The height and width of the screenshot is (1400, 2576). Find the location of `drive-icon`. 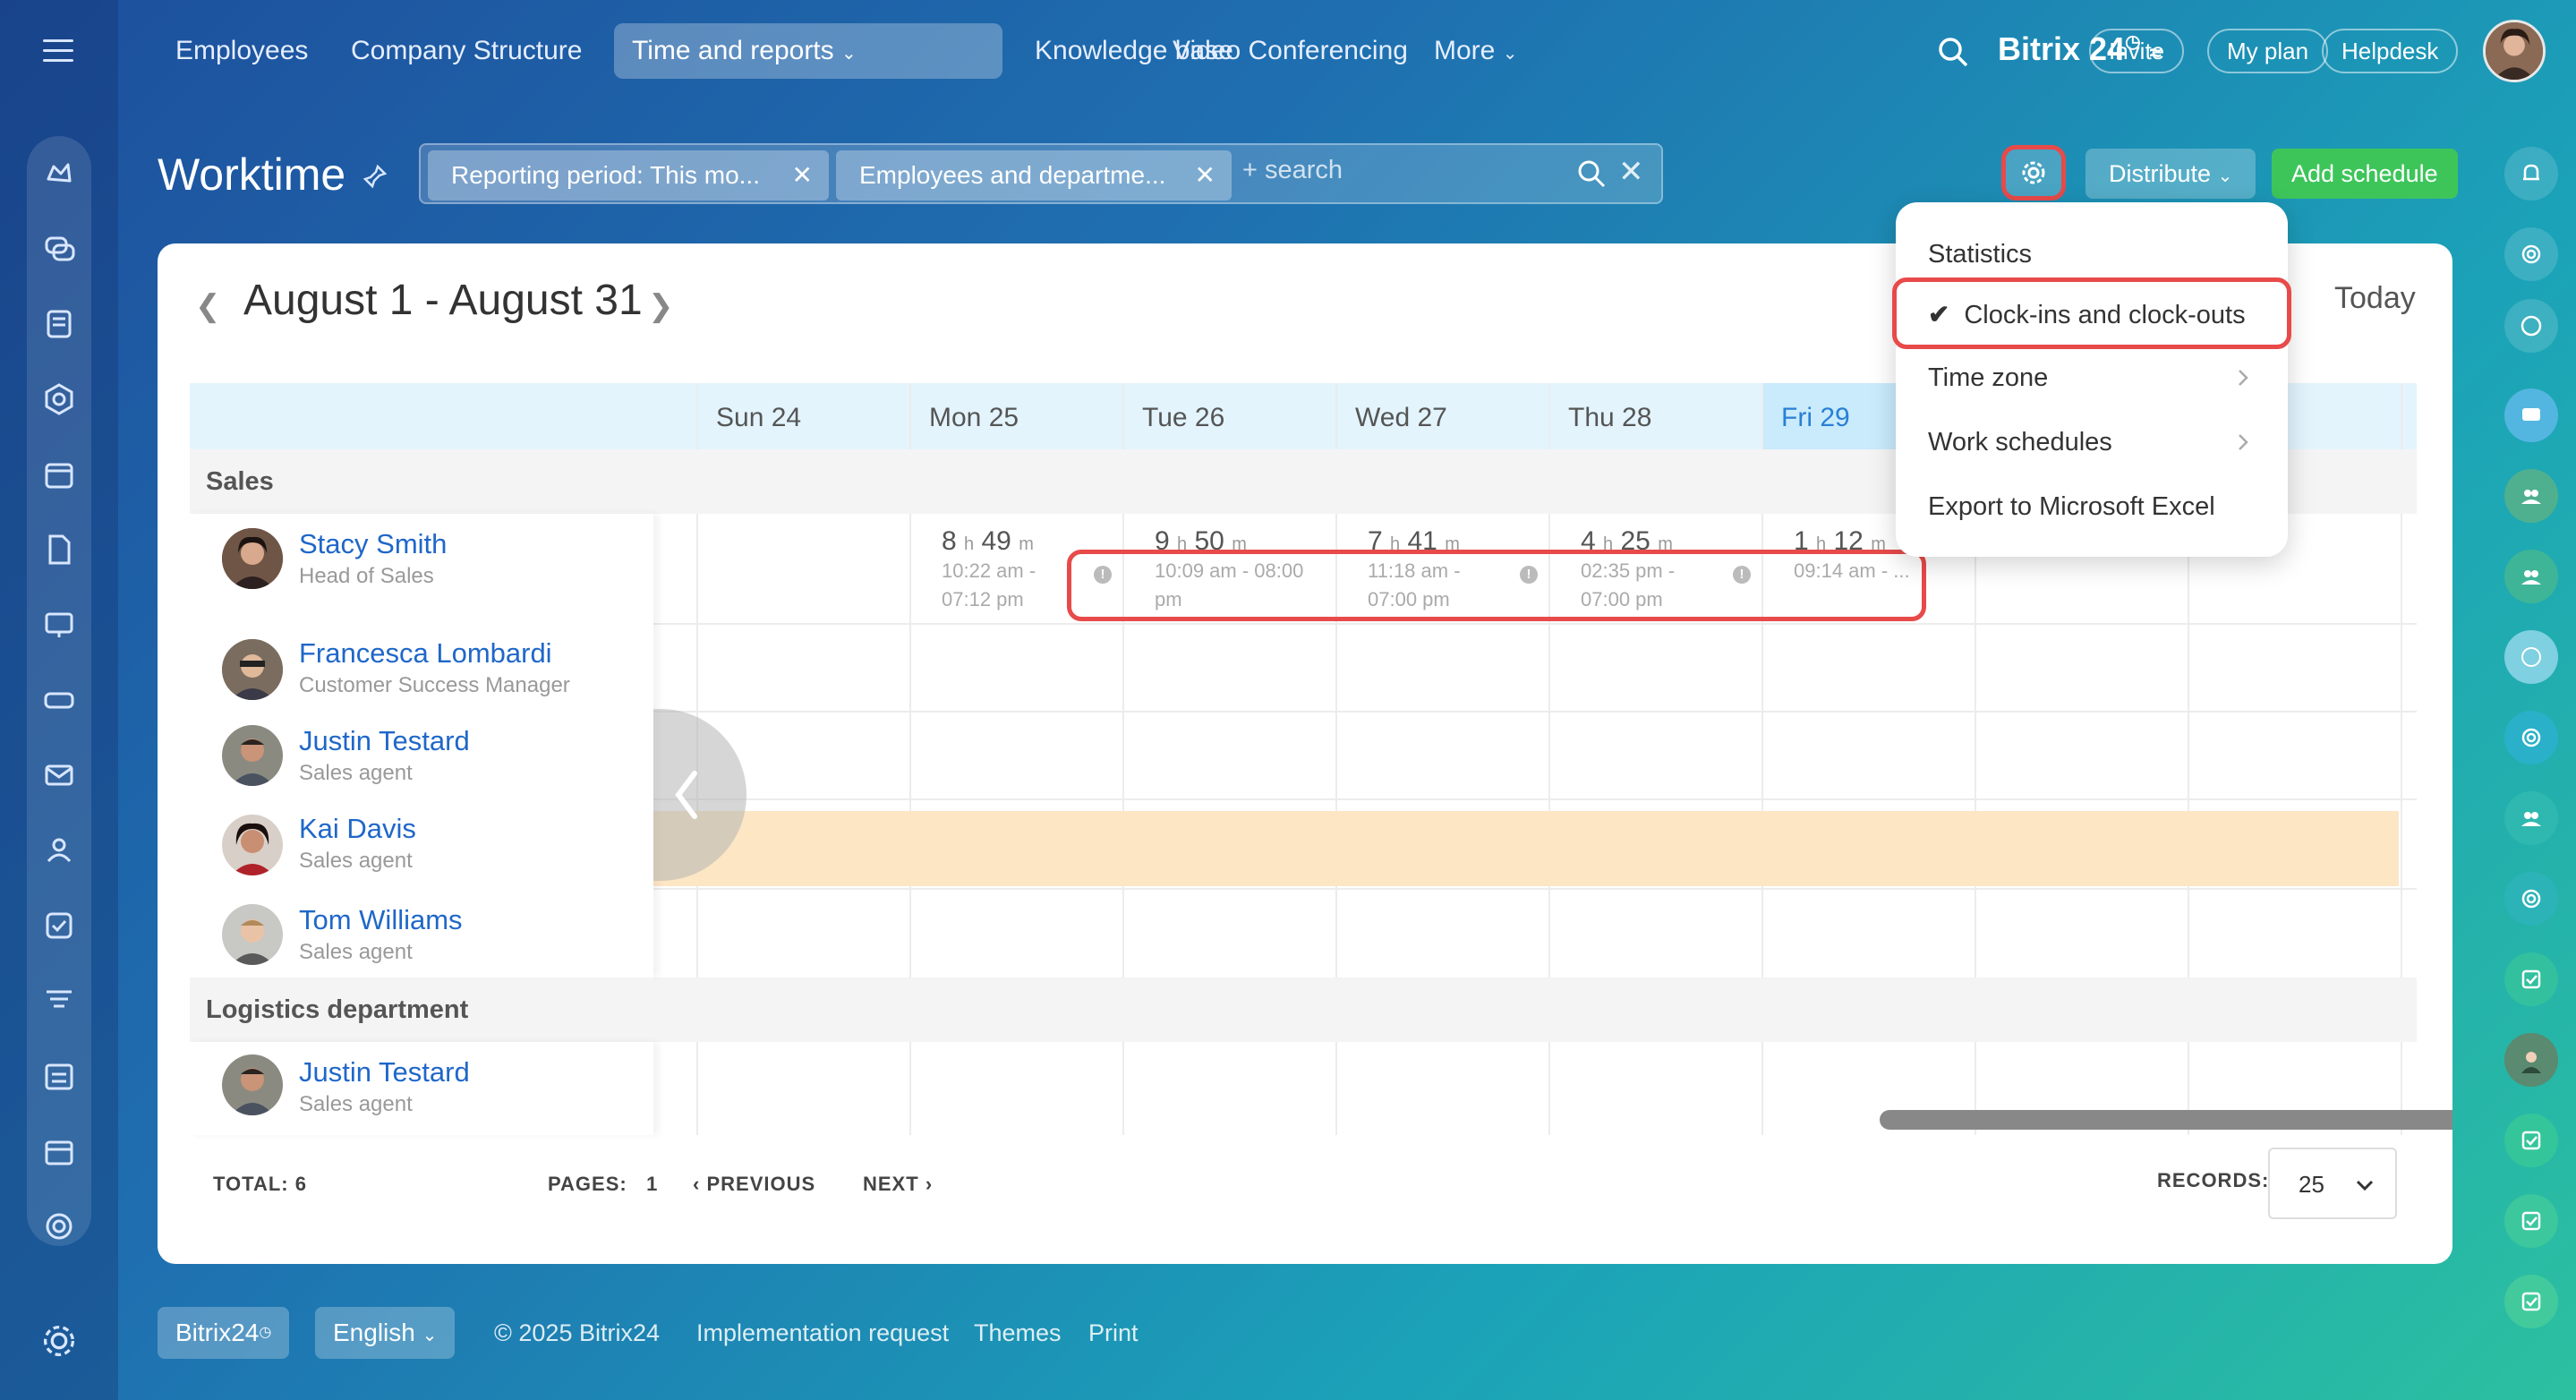

drive-icon is located at coordinates (59, 700).